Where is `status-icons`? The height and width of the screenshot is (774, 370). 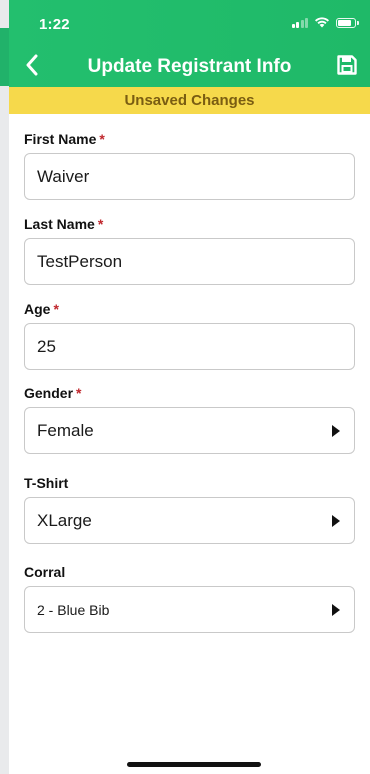 status-icons is located at coordinates (325, 22).